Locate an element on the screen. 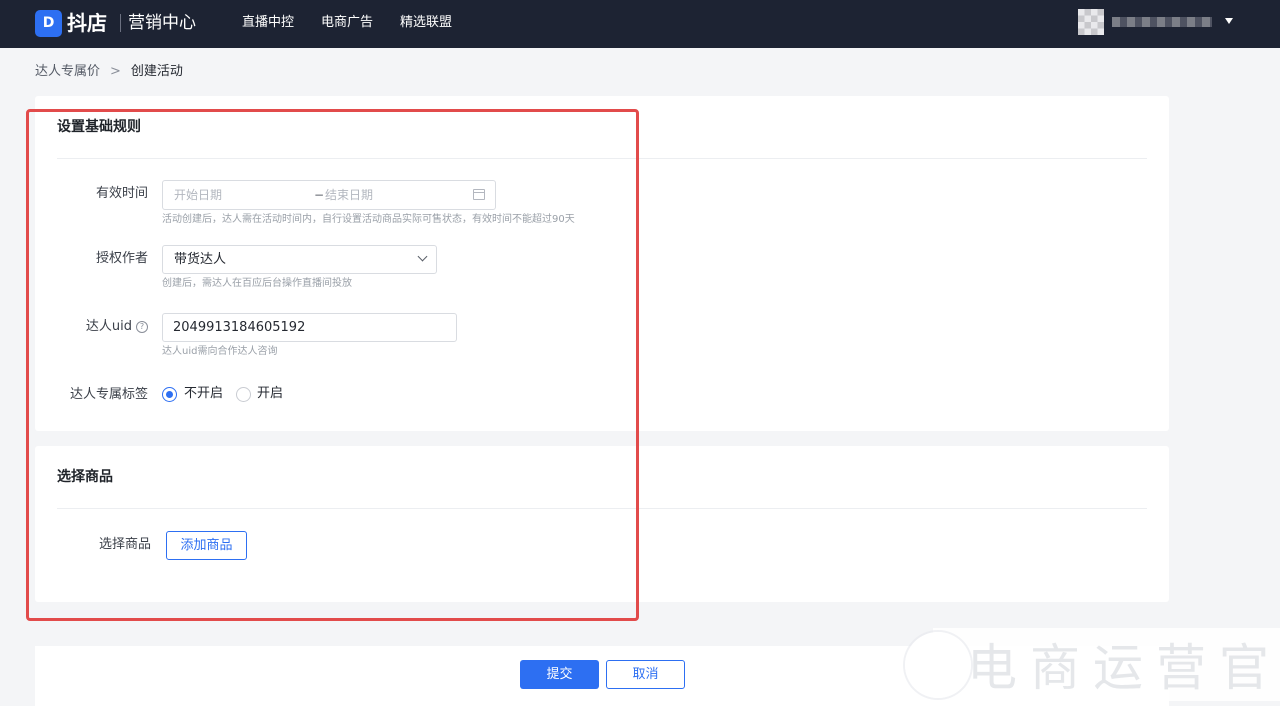  help-circle-icon: ? is located at coordinates (142, 327).